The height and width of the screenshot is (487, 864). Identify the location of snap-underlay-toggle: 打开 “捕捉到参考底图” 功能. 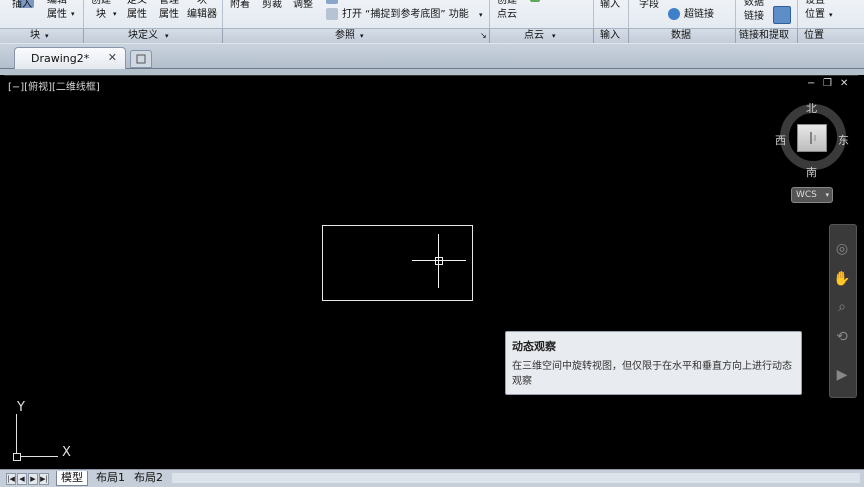
(405, 15).